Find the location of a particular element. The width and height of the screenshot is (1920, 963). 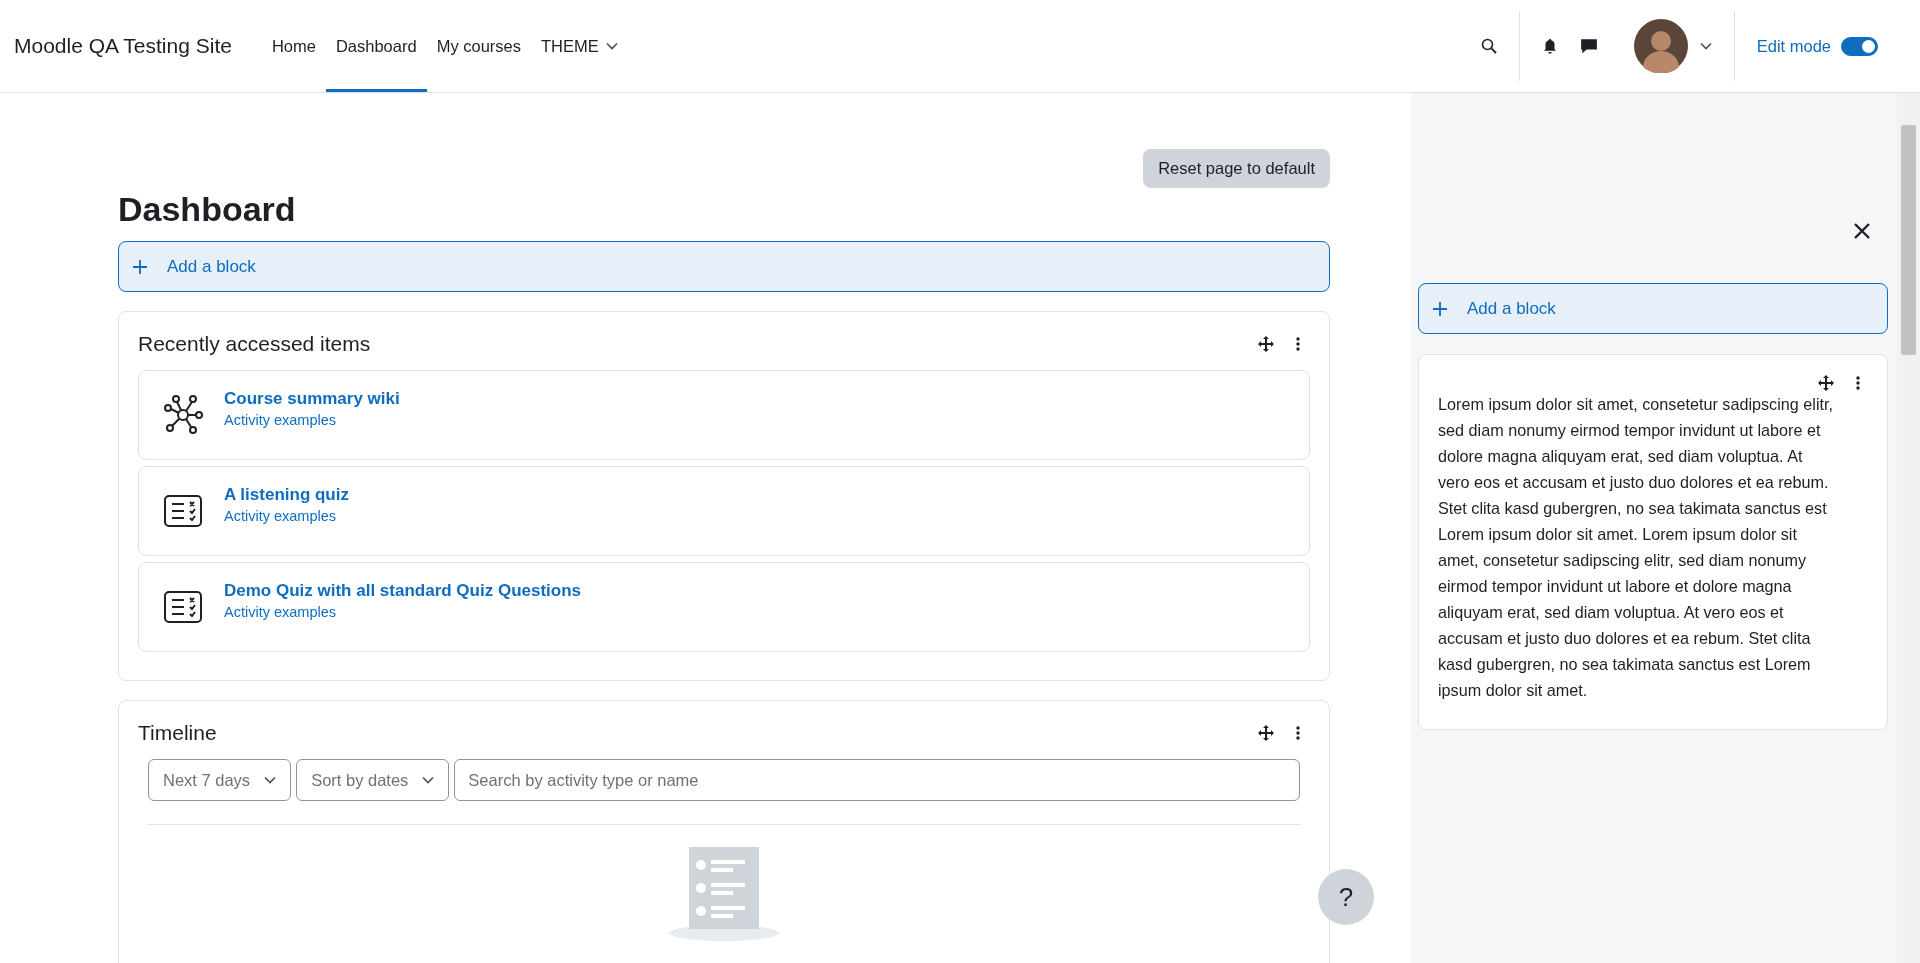

activity-link: Demo Quiz with all standard Quiz Questions is located at coordinates (403, 591).